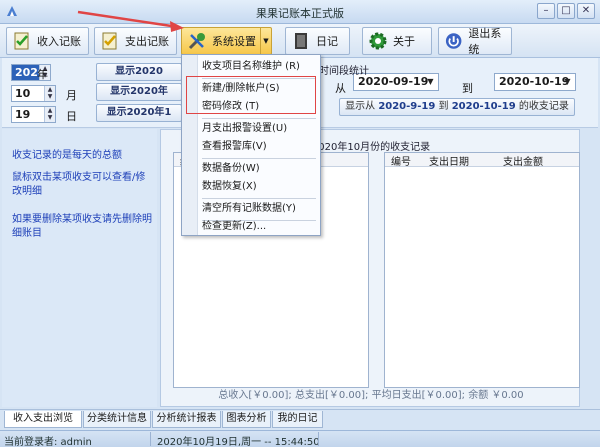 Image resolution: width=600 pixels, height=447 pixels. Describe the element at coordinates (260, 209) in the screenshot. I see `menu-item-clear-data: 清空所有记账数据(Y)` at that location.